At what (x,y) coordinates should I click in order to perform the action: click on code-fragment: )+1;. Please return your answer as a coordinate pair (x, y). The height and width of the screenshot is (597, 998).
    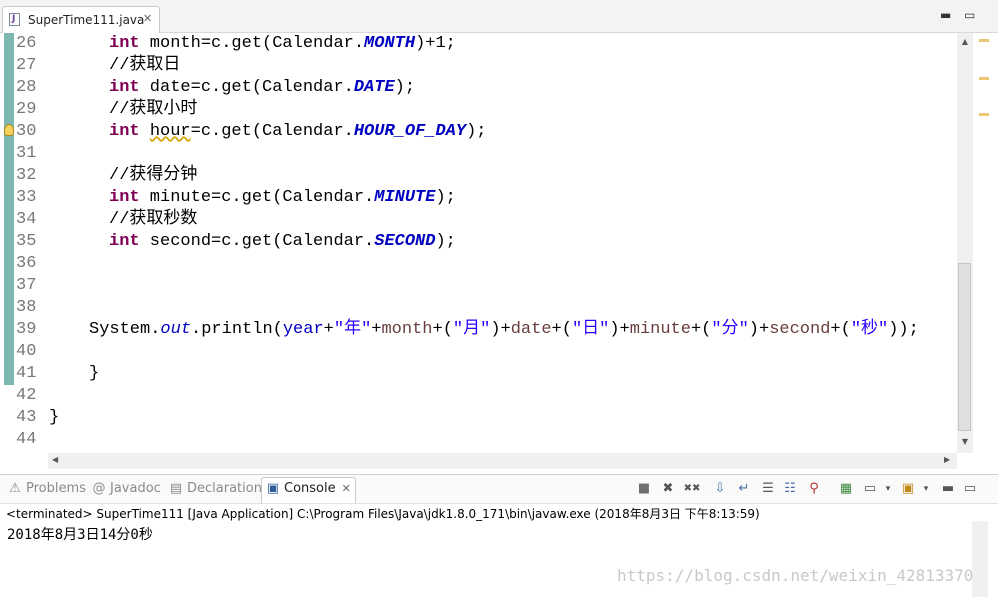
    Looking at the image, I should click on (435, 43).